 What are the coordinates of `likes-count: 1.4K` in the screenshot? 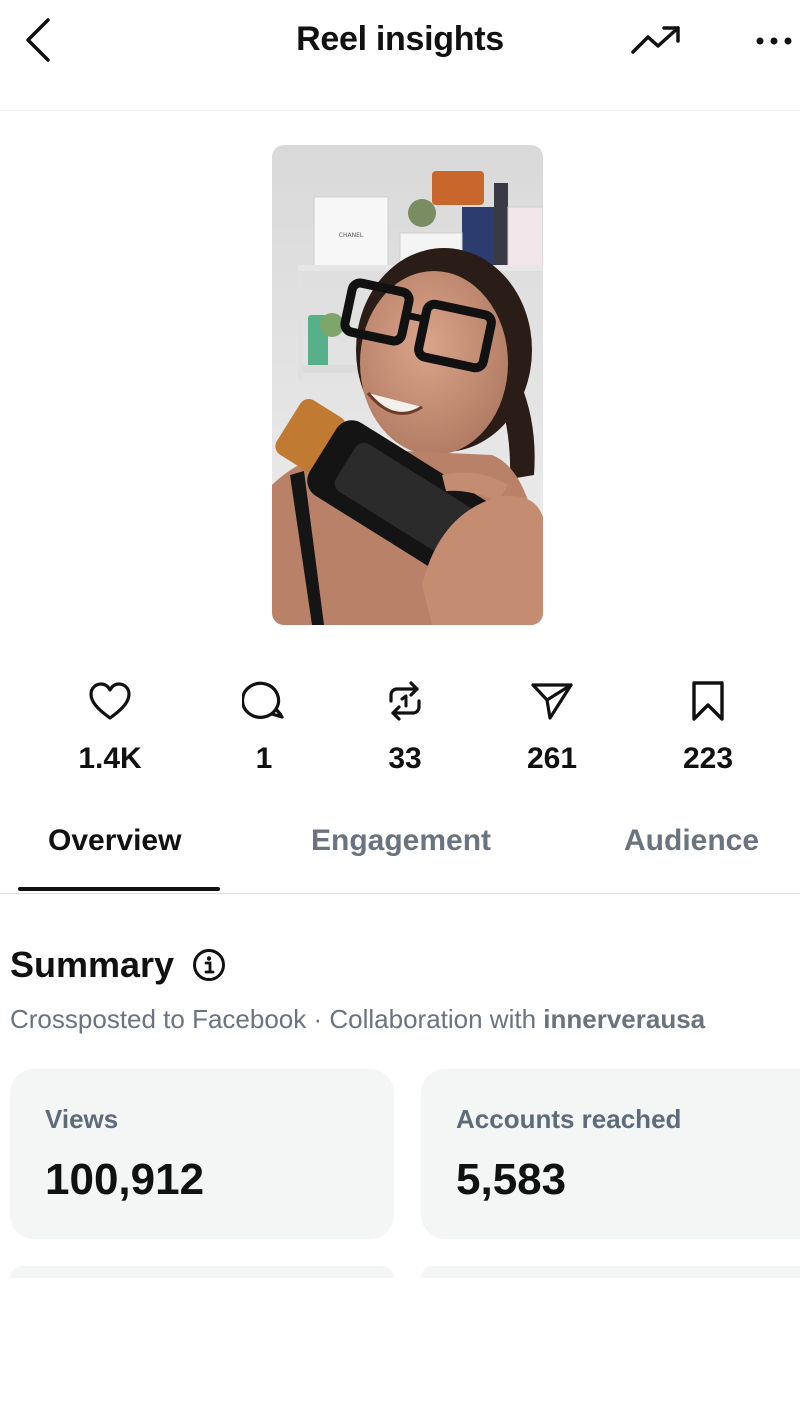 It's located at (110, 758).